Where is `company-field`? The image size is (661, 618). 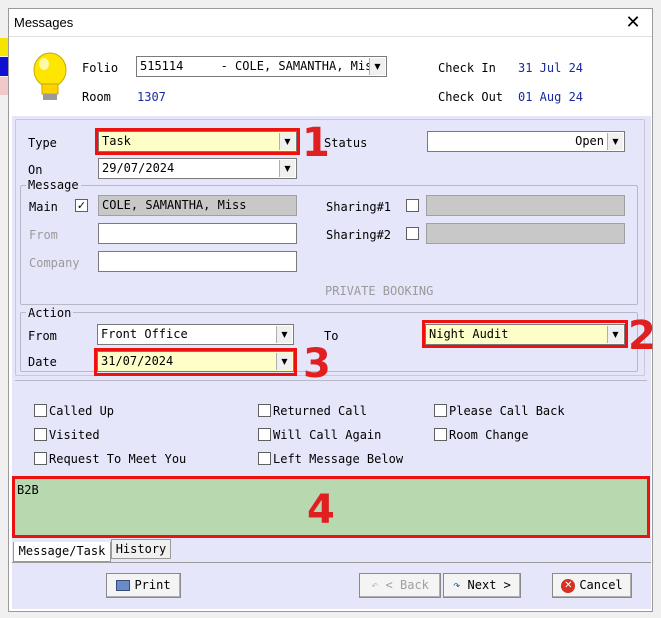
company-field is located at coordinates (197, 261).